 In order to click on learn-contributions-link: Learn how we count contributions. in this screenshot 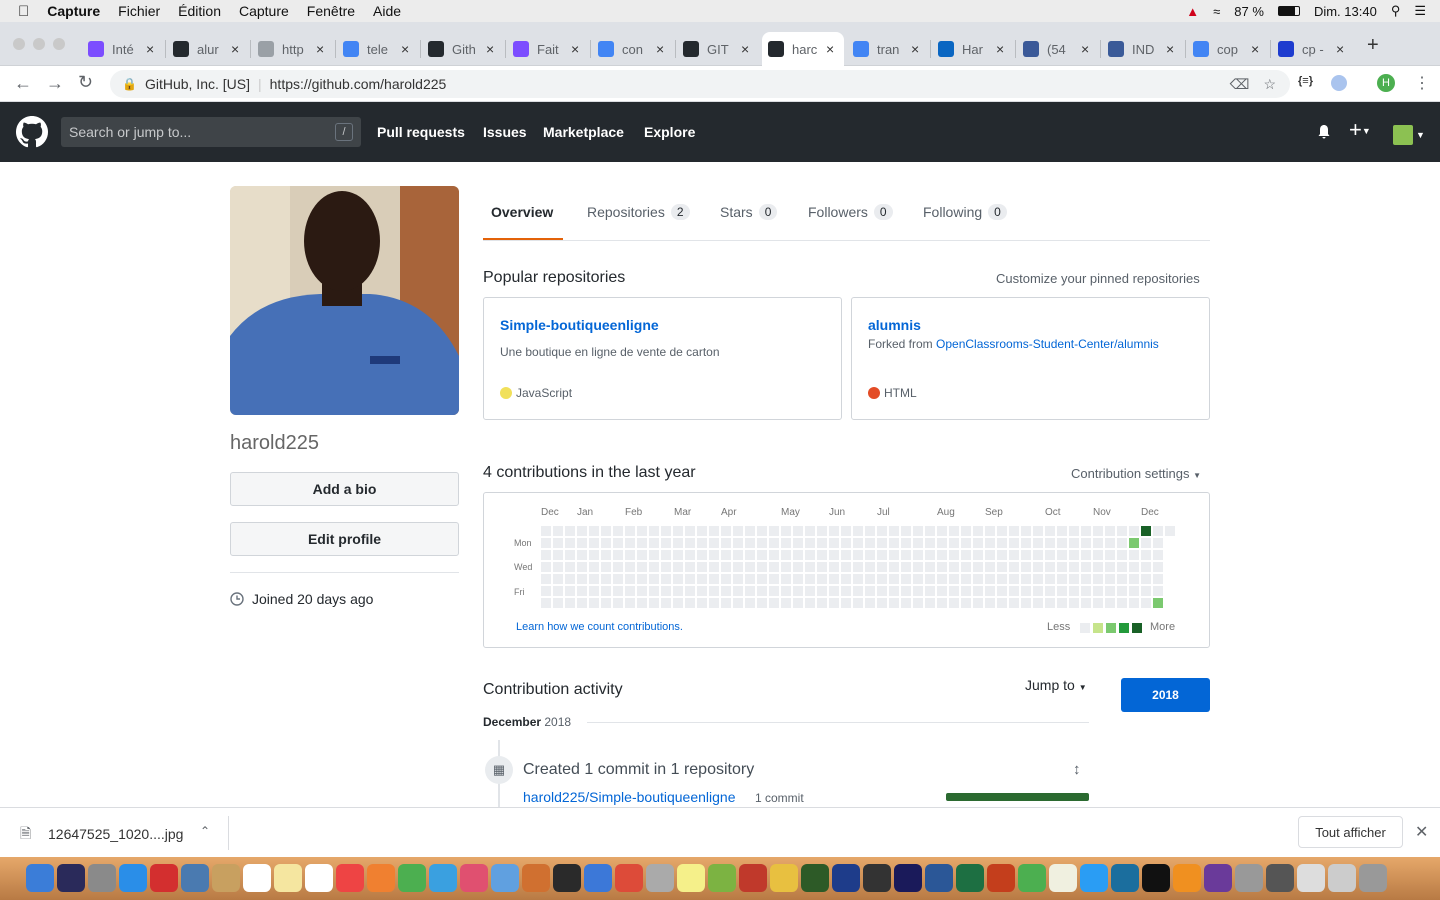, I will do `click(599, 627)`.